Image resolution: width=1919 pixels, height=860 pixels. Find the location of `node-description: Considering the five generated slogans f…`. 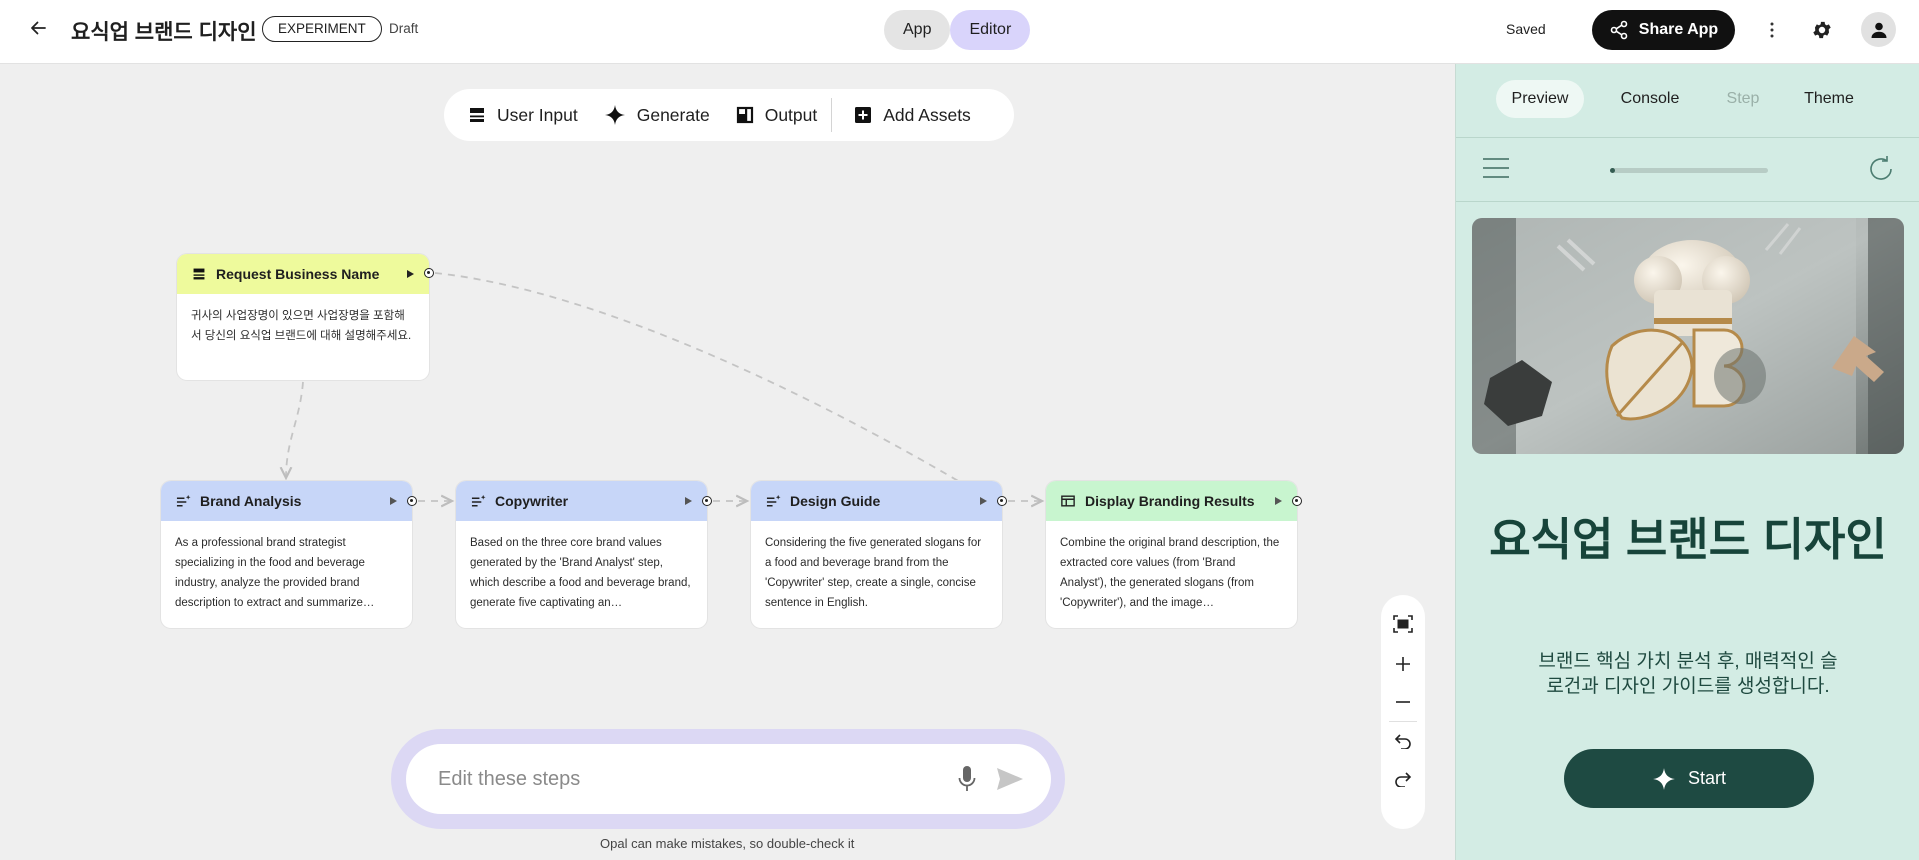

node-description: Considering the five generated slogans f… is located at coordinates (873, 573).